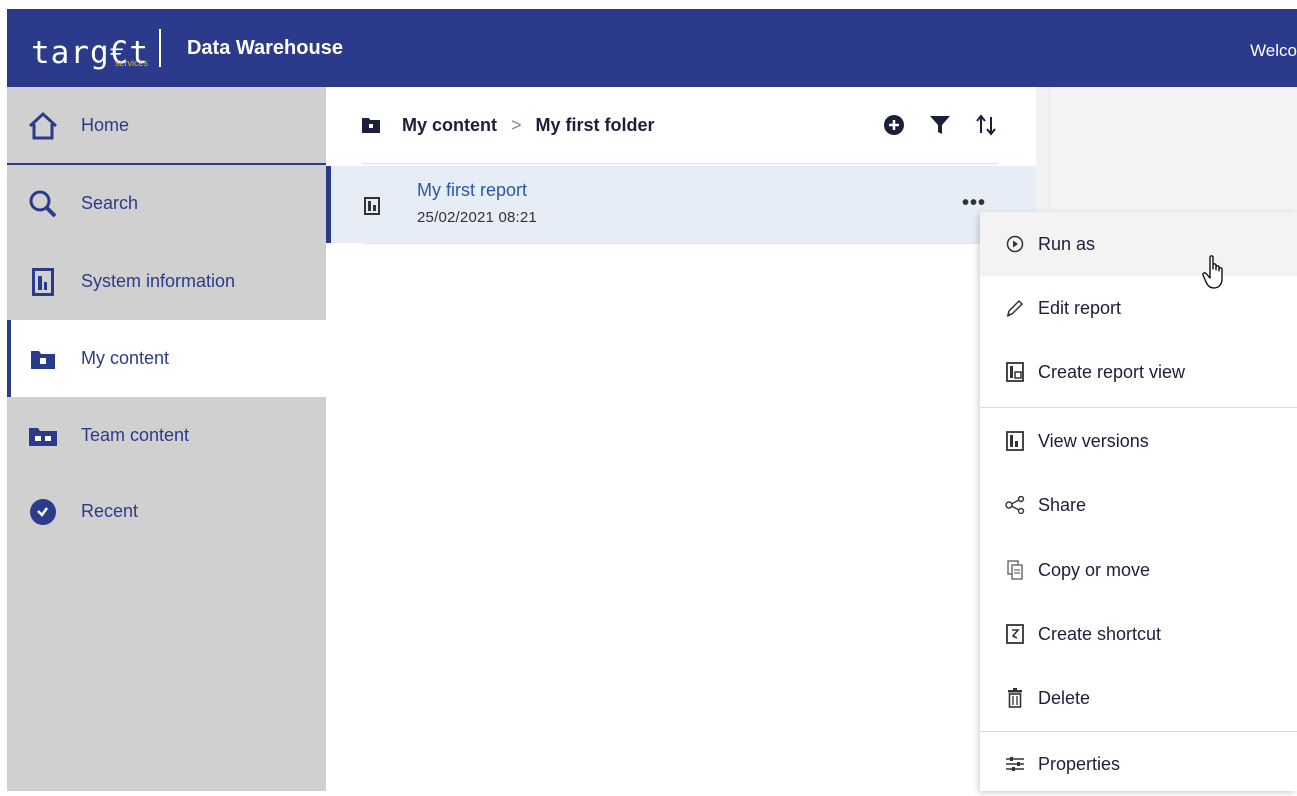  I want to click on breadcrumb-current: My first folder, so click(595, 124).